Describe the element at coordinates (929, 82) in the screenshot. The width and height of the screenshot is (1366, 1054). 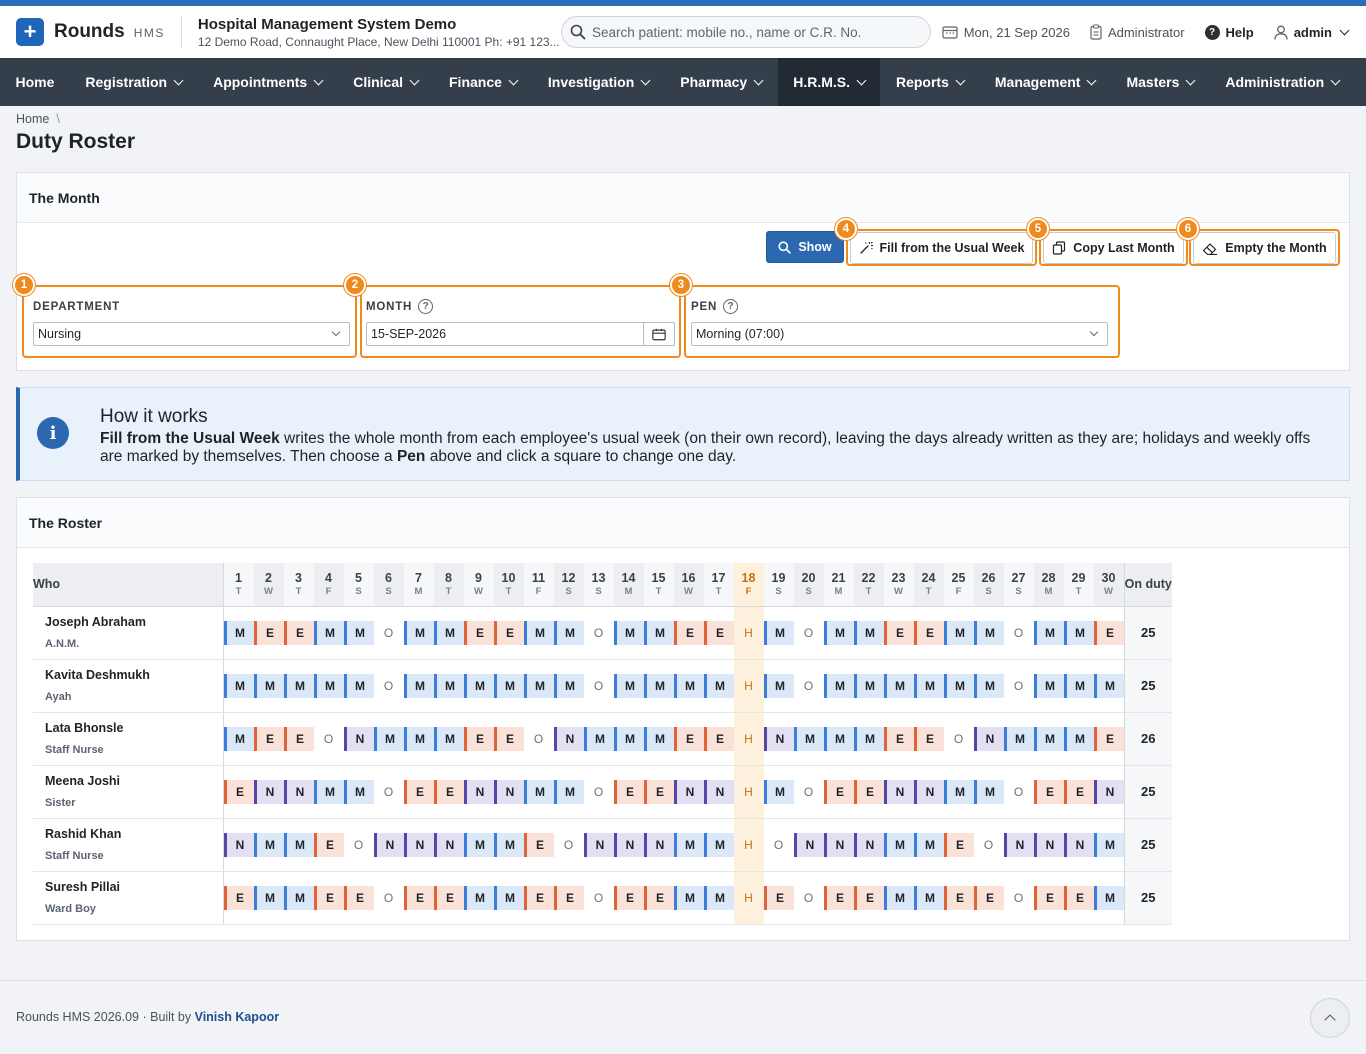
I see `nav-item-reports: Reports` at that location.